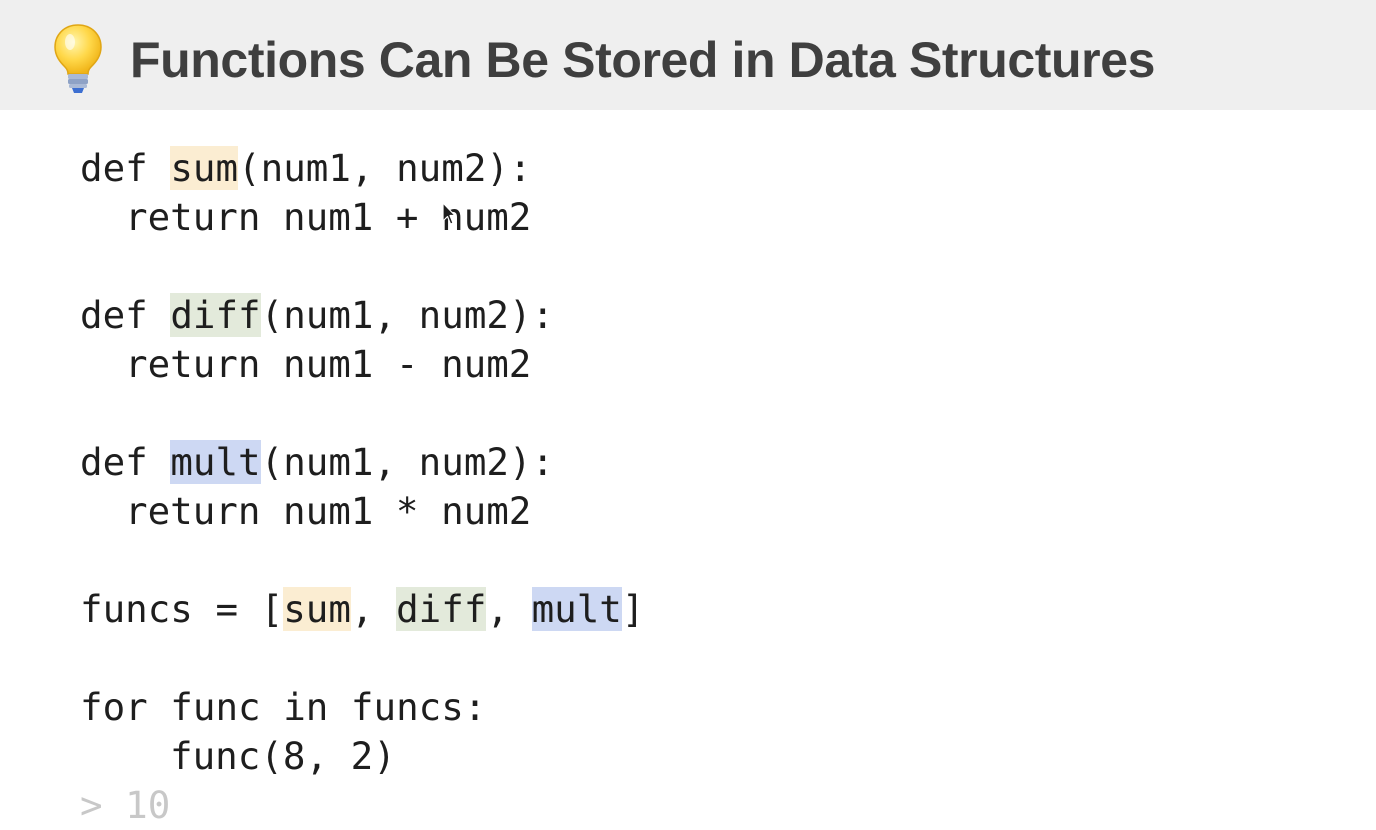  Describe the element at coordinates (449, 213) in the screenshot. I see `mouse-pointer-icon` at that location.